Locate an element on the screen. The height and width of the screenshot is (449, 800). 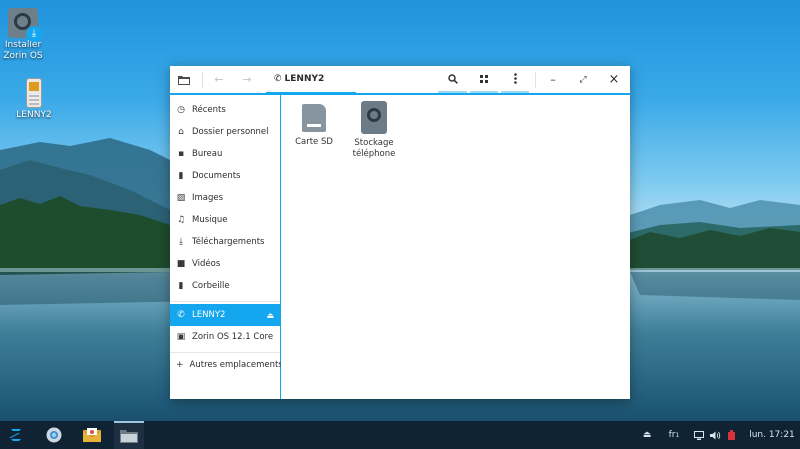
clock-label: lun. 17:21 is located at coordinates (772, 435).